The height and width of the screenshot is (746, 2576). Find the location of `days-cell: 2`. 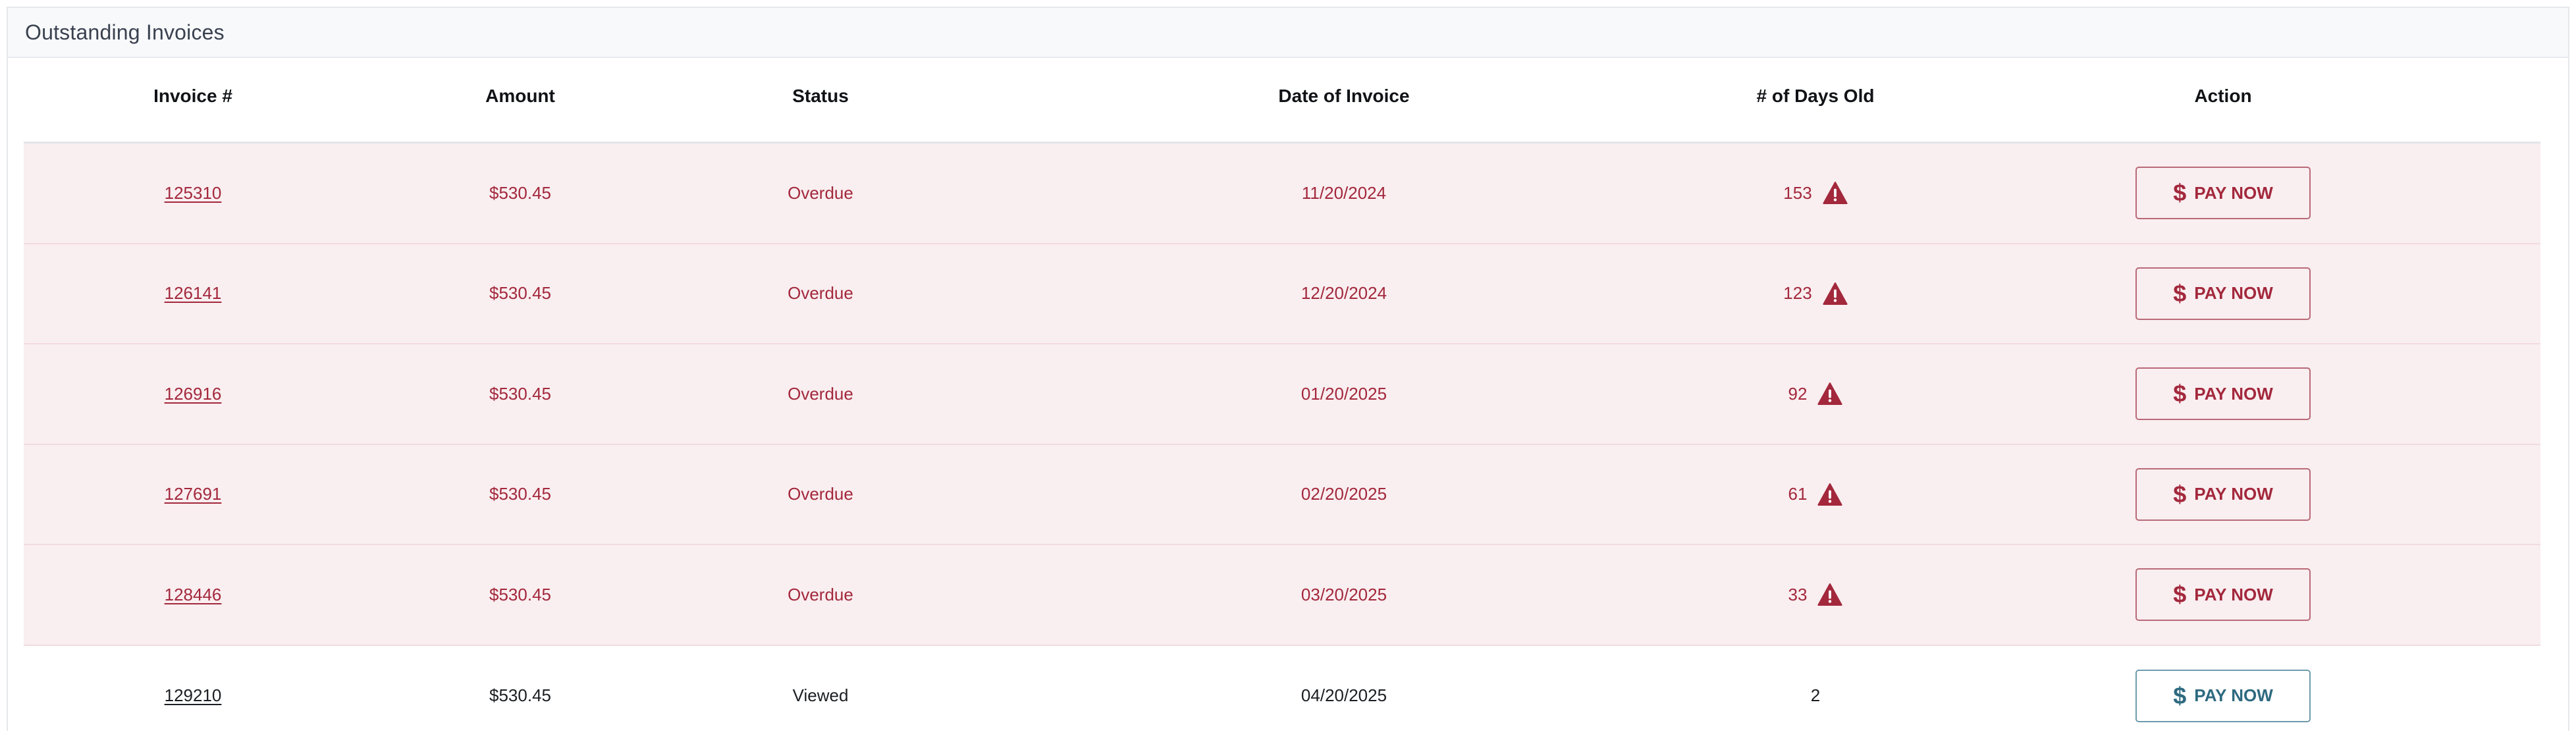

days-cell: 2 is located at coordinates (1815, 695).